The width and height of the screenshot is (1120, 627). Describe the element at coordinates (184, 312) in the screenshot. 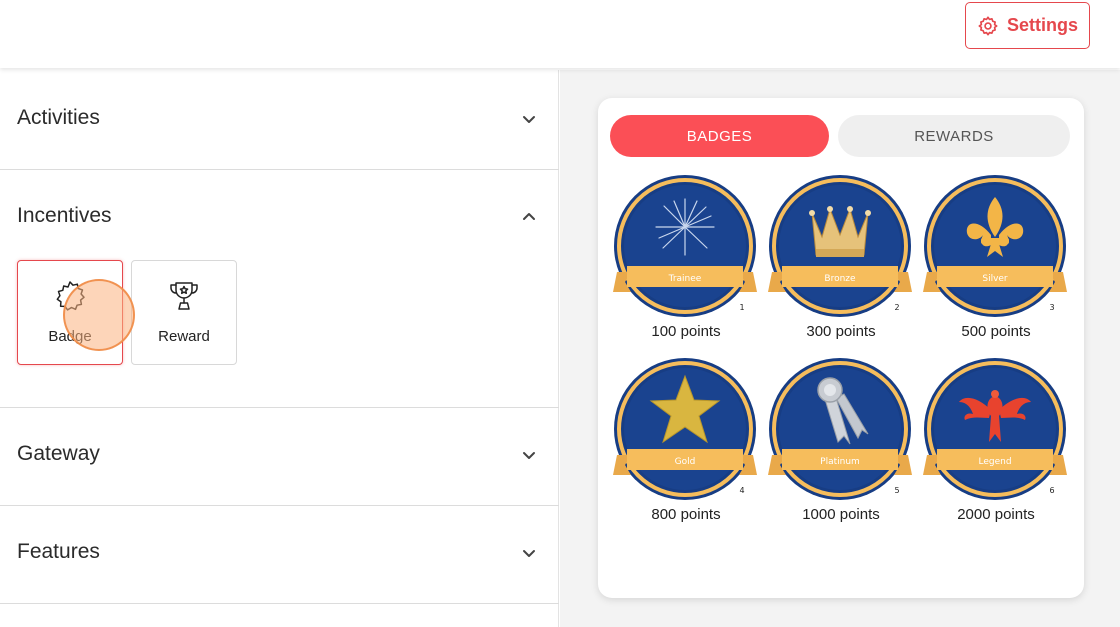

I see `reward-tile: Reward` at that location.